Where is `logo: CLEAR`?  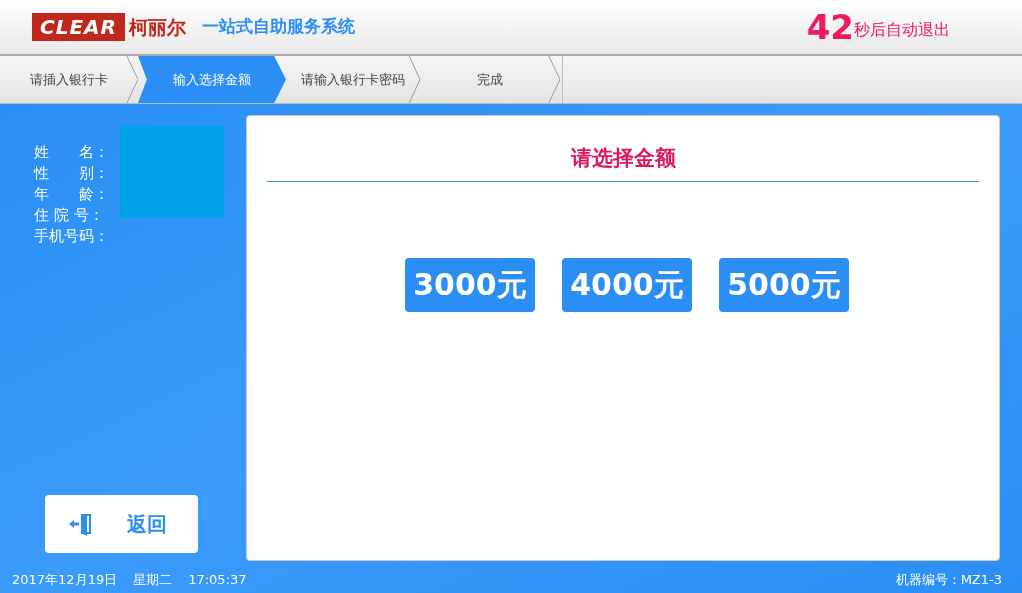 logo: CLEAR is located at coordinates (78, 27).